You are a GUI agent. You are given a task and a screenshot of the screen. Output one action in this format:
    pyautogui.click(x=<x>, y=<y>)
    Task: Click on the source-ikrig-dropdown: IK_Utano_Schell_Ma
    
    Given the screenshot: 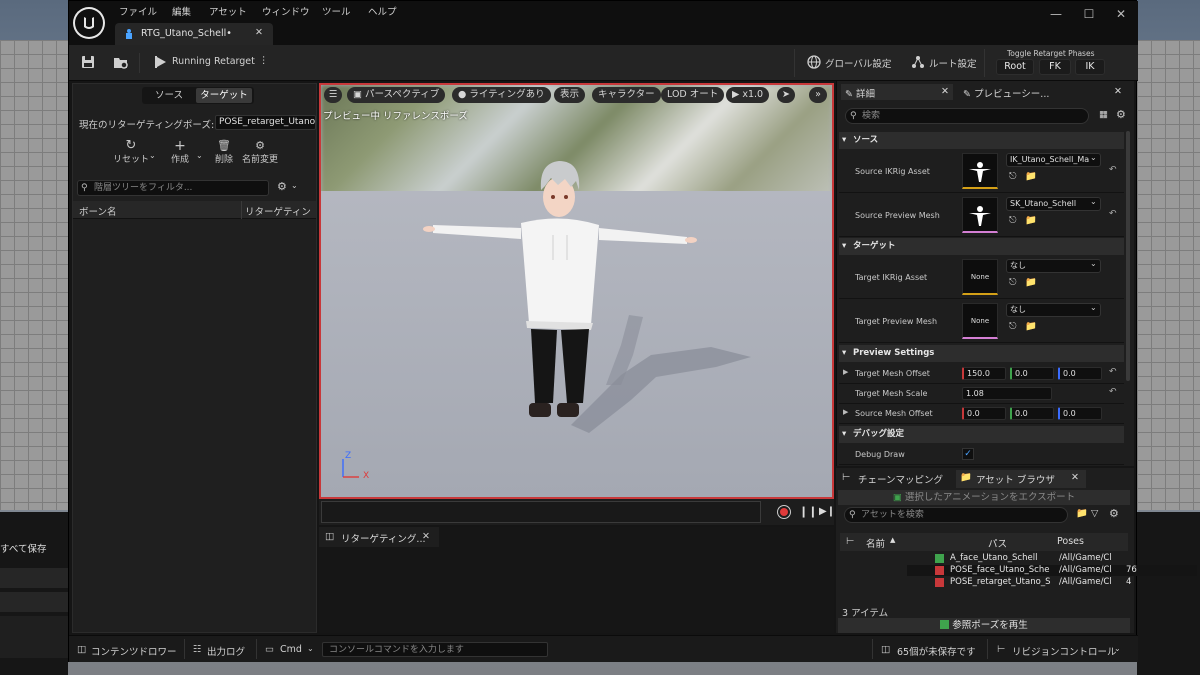 What is the action you would take?
    pyautogui.click(x=1053, y=160)
    